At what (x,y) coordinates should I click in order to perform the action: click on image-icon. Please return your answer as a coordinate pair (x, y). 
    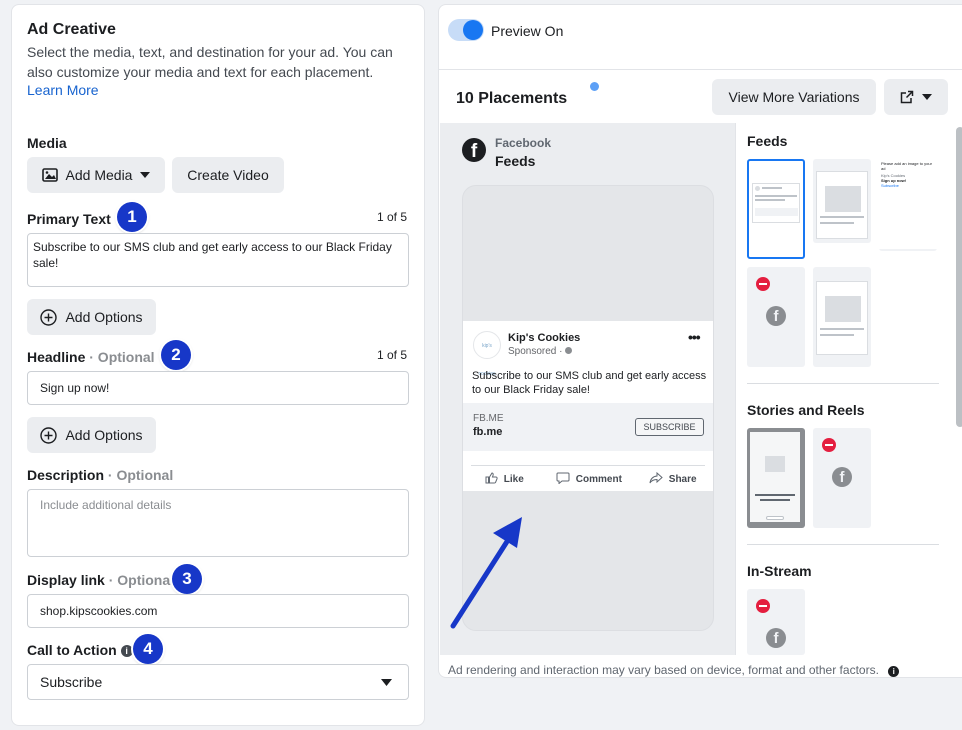
    Looking at the image, I should click on (49, 175).